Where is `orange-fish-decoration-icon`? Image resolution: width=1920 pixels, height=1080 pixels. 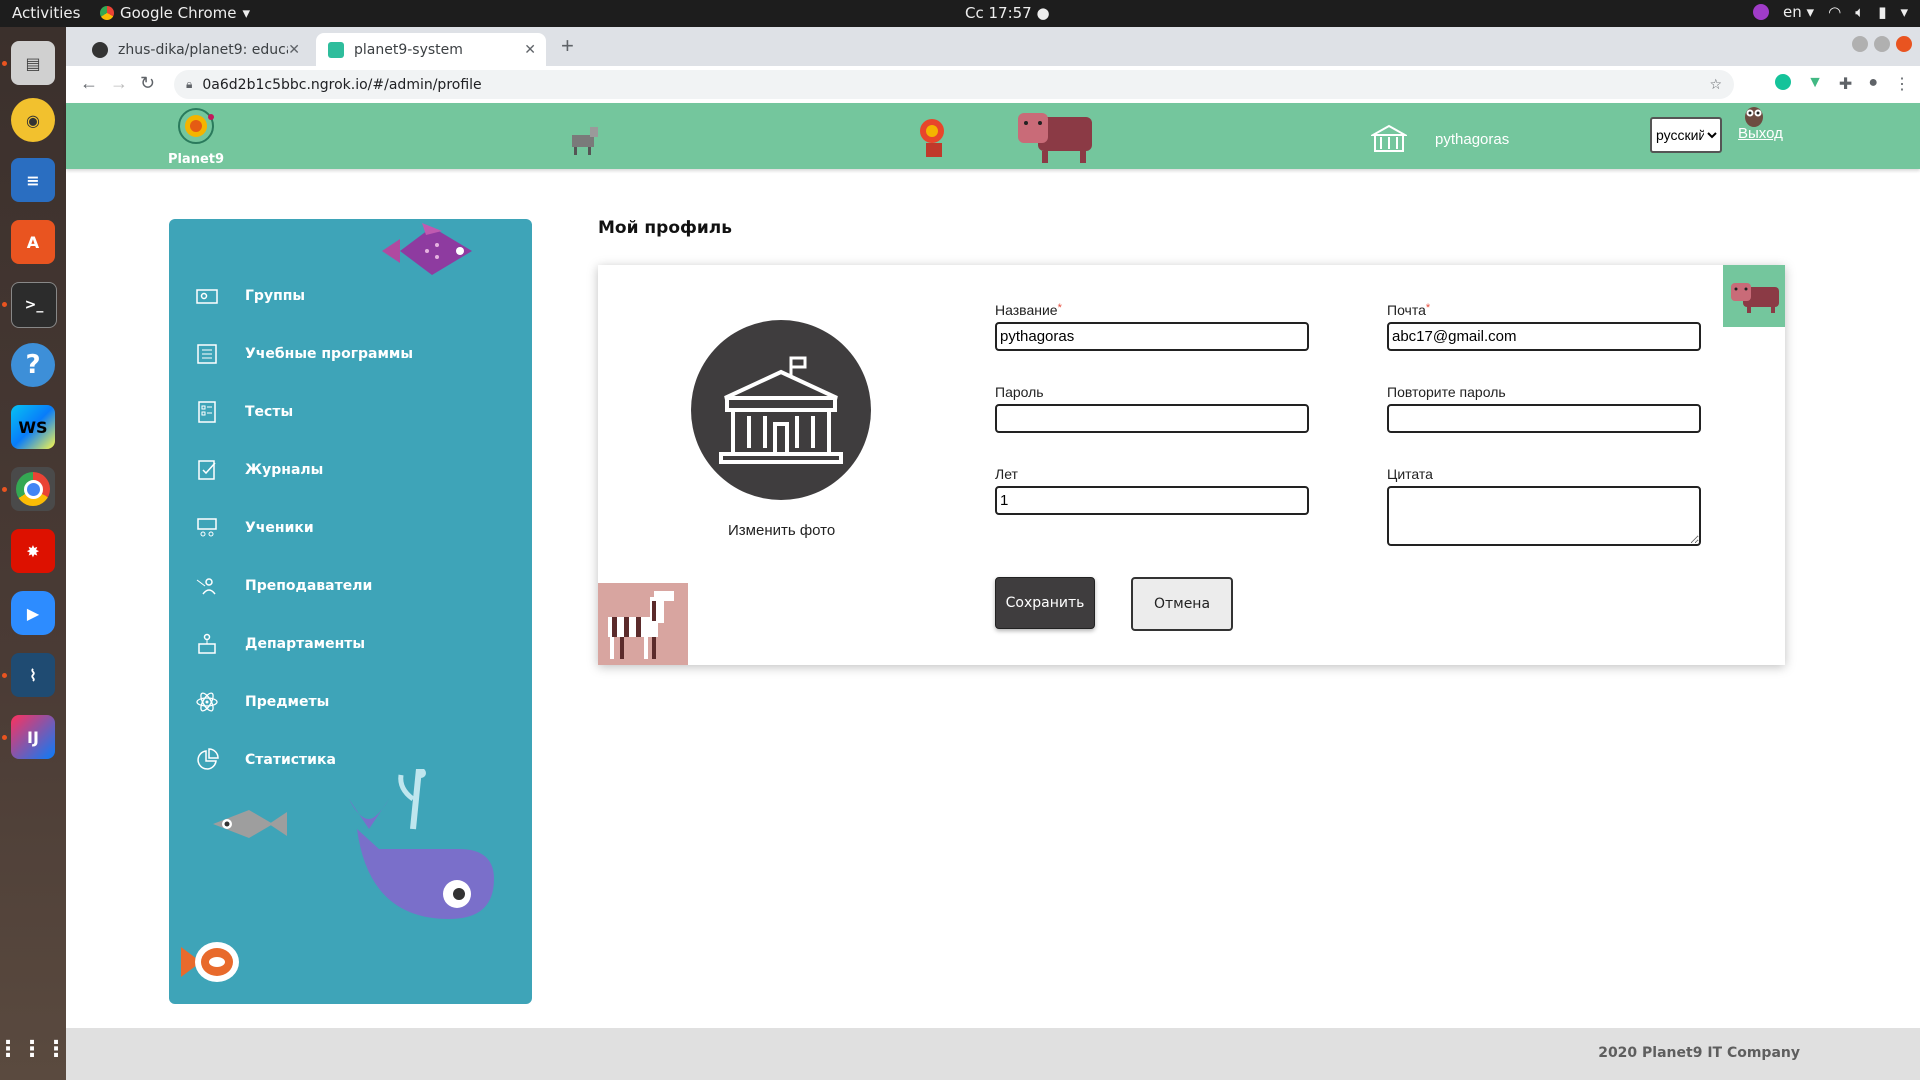
orange-fish-decoration-icon is located at coordinates (210, 962).